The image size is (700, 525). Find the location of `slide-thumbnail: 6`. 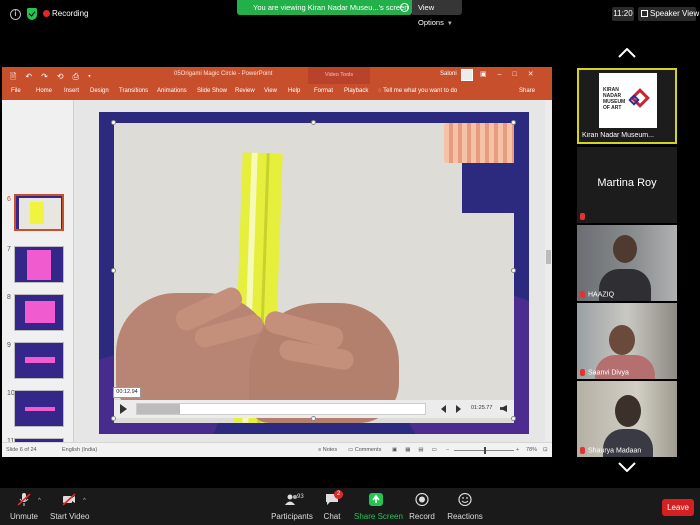

slide-thumbnail: 6 is located at coordinates (37, 215).